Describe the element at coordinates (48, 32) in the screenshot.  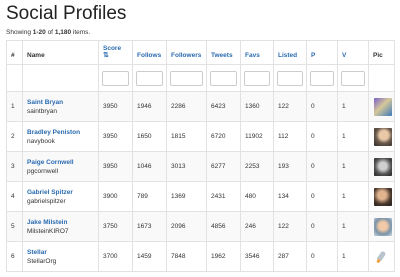
I see `results-summary: Showing 1-20 of 1,180 items.` at that location.